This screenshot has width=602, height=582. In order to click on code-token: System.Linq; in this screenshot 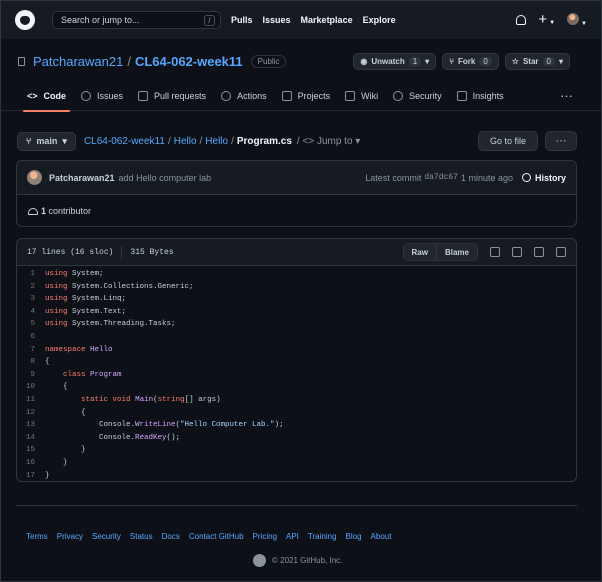, I will do `click(97, 299)`.